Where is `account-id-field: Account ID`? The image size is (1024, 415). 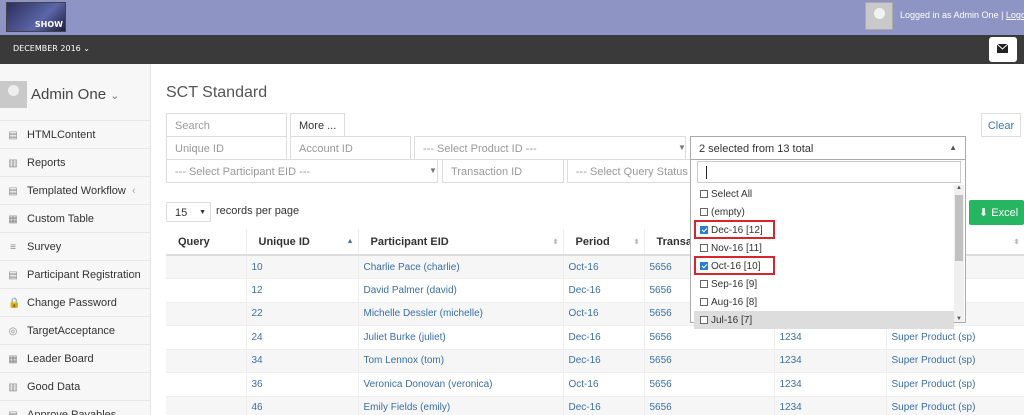 account-id-field: Account ID is located at coordinates (350, 148).